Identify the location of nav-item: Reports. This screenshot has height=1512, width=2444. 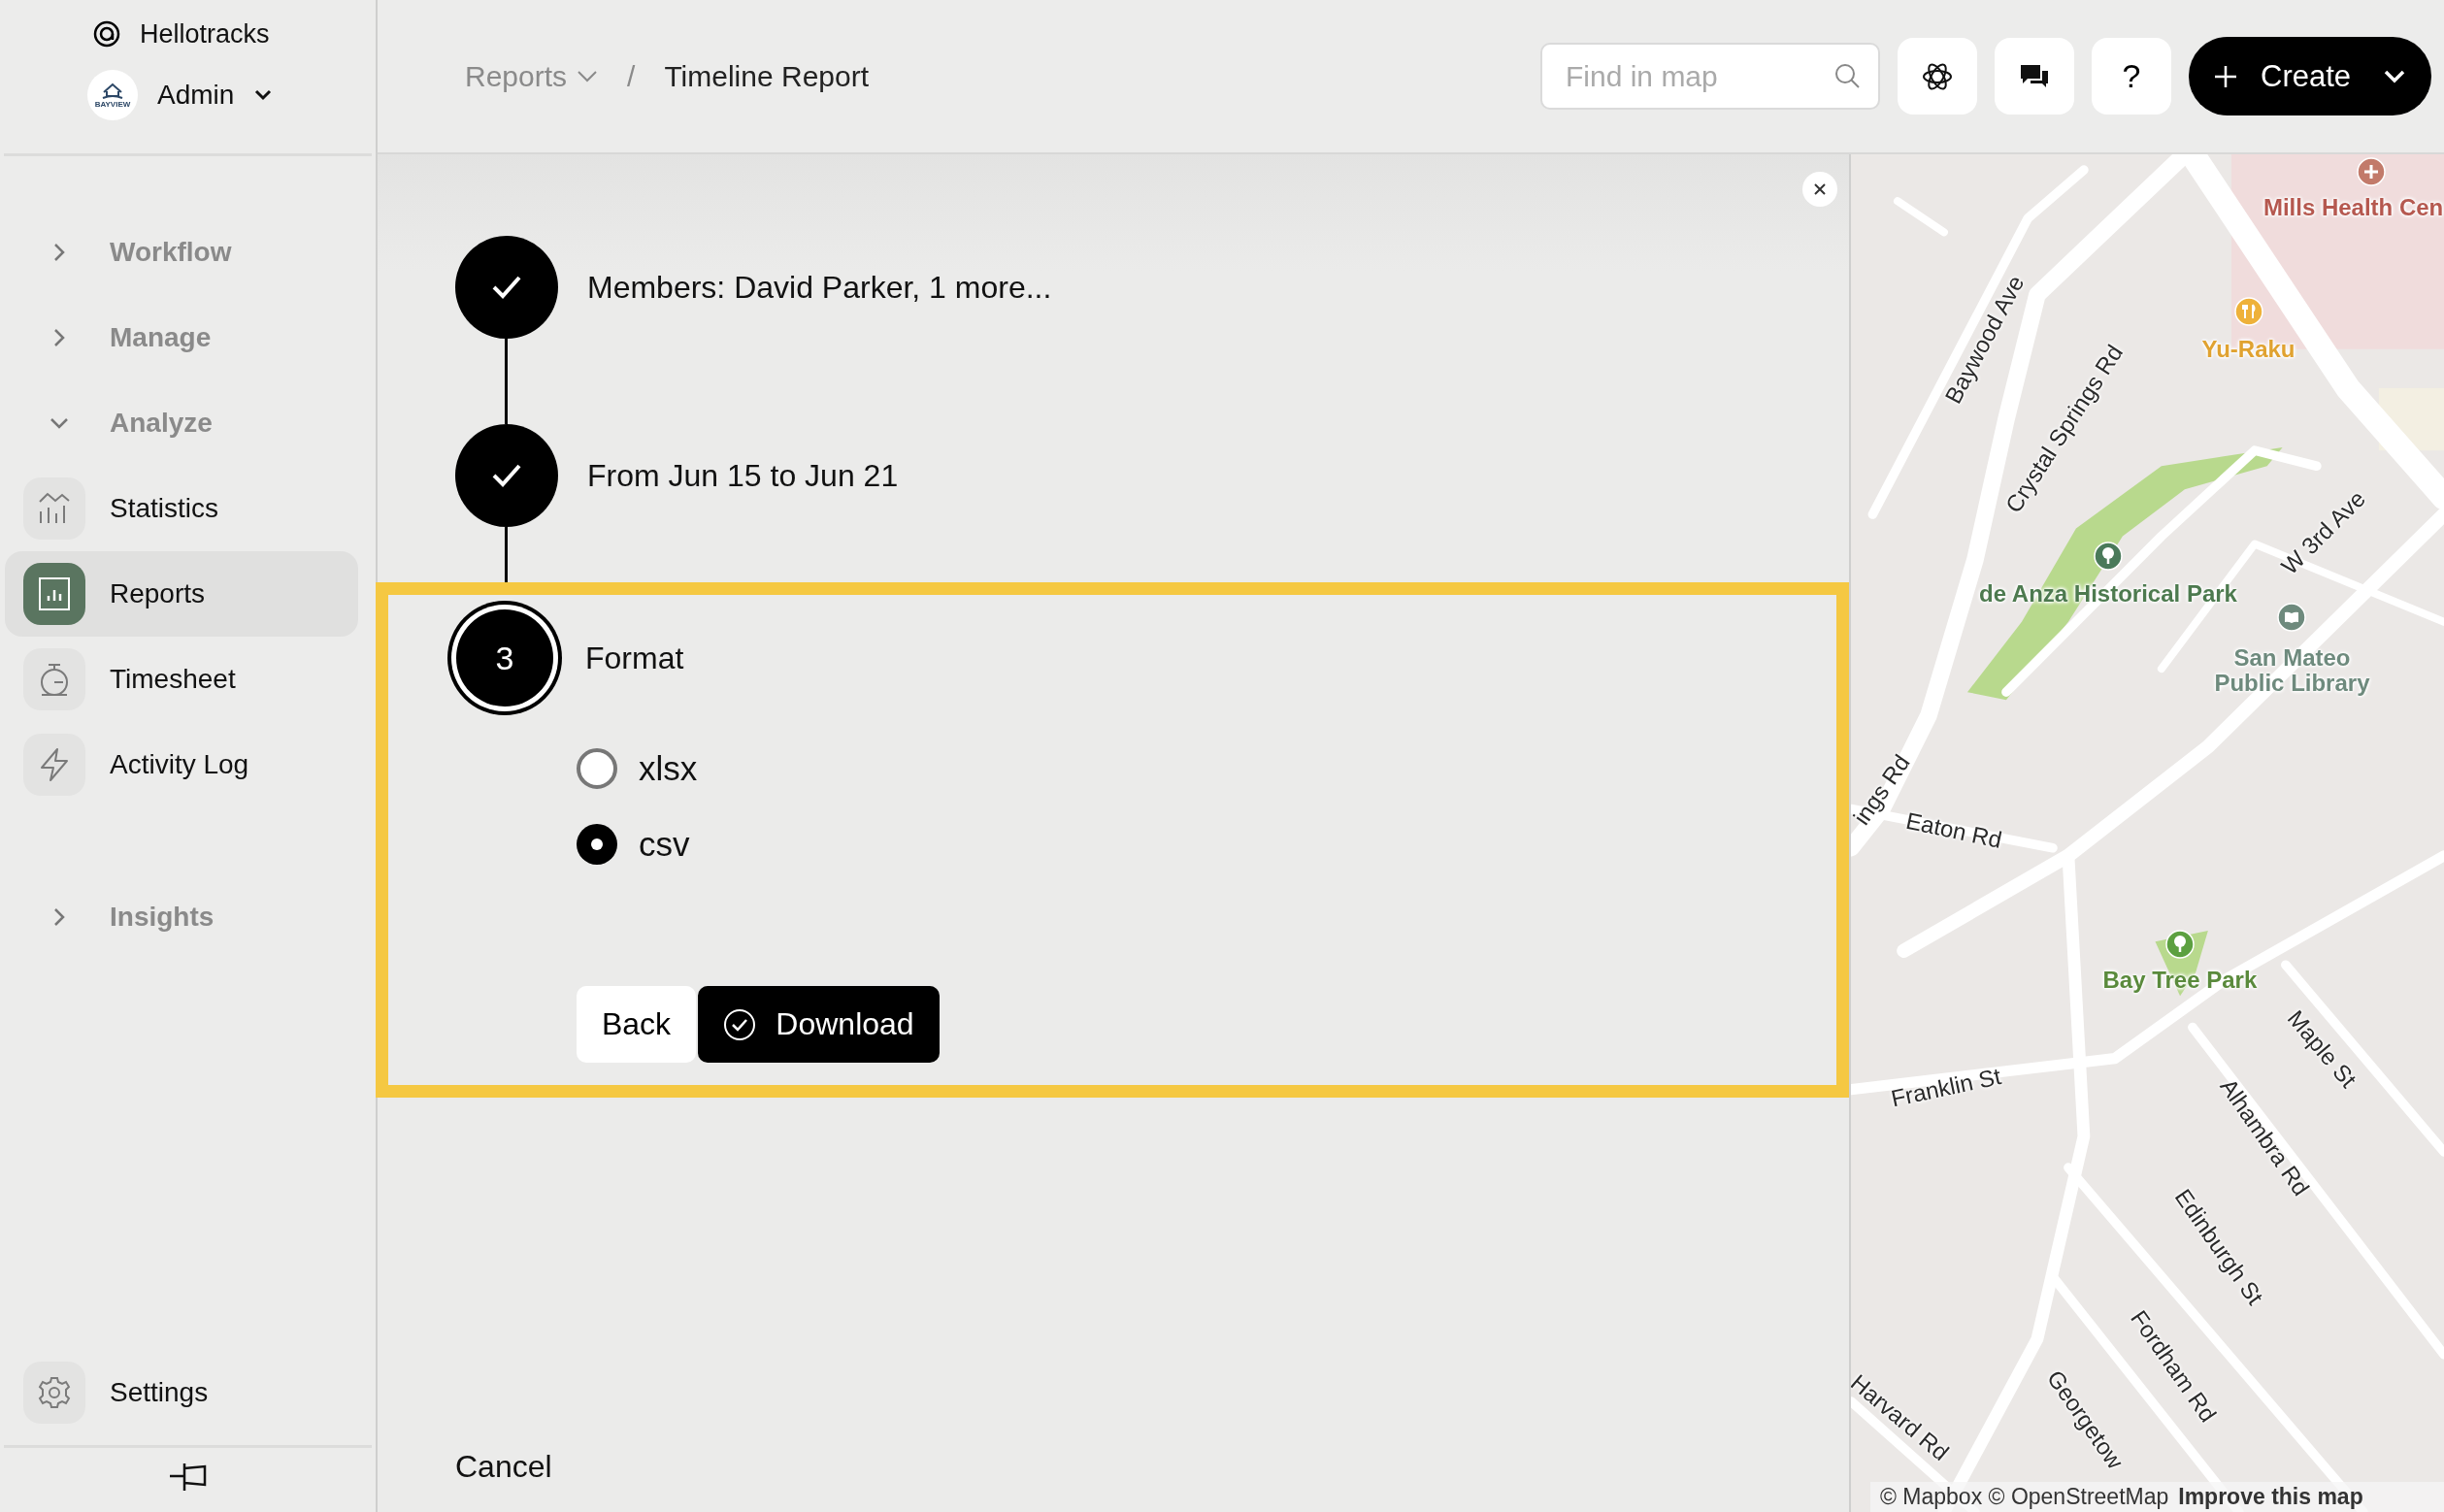
(181, 594).